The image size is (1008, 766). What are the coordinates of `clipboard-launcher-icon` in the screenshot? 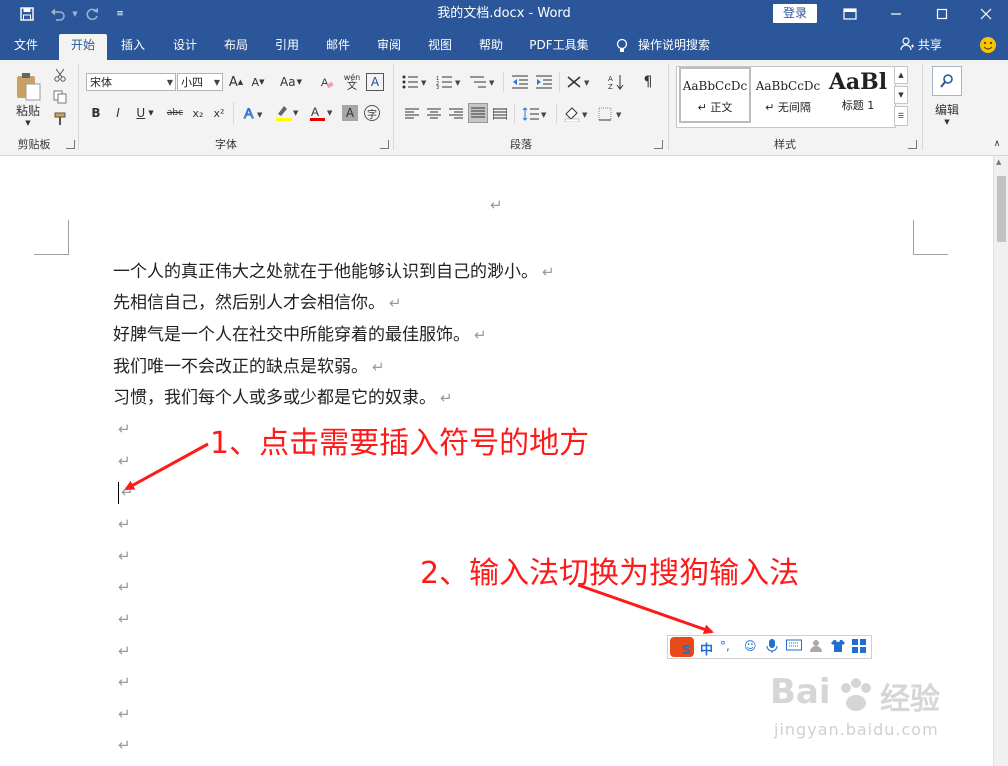 It's located at (70, 144).